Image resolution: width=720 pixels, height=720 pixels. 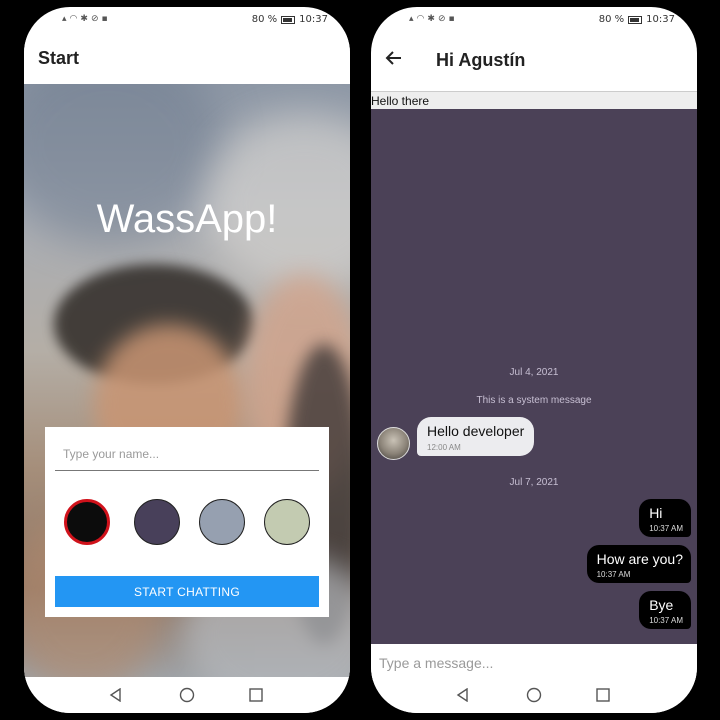 What do you see at coordinates (476, 431) in the screenshot?
I see `message-text: Hello developer` at bounding box center [476, 431].